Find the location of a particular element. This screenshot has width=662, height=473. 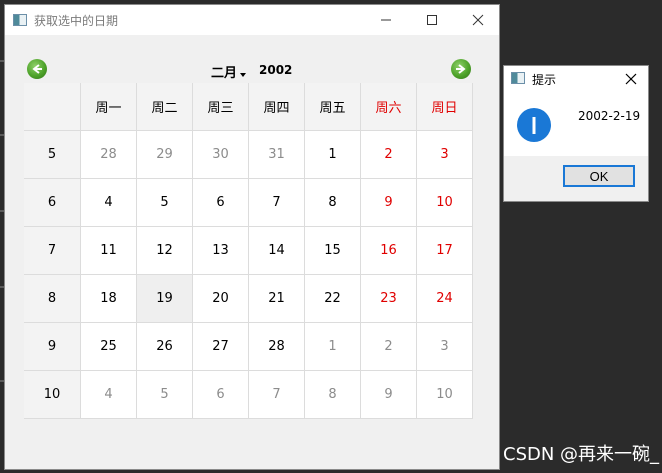

week-number: 5 is located at coordinates (52, 155).